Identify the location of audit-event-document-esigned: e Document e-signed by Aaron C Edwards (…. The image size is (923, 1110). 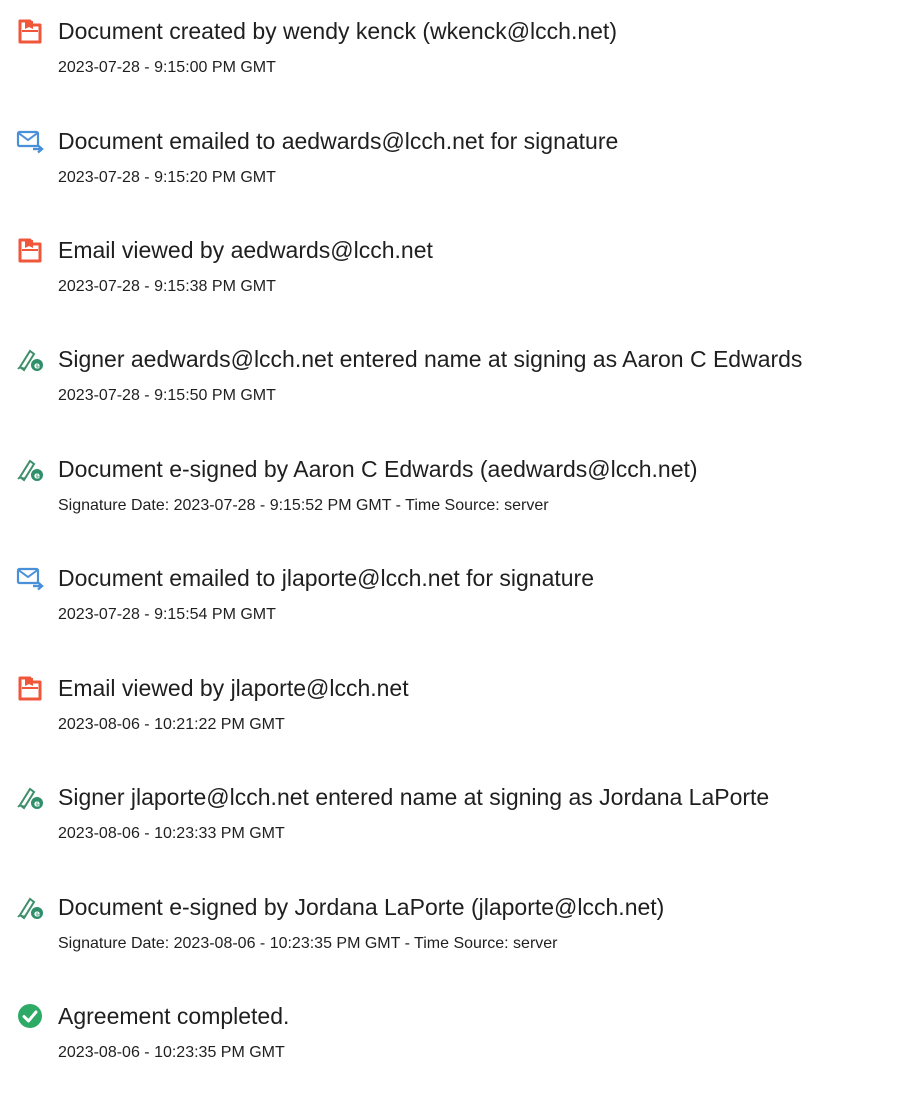
(461, 500).